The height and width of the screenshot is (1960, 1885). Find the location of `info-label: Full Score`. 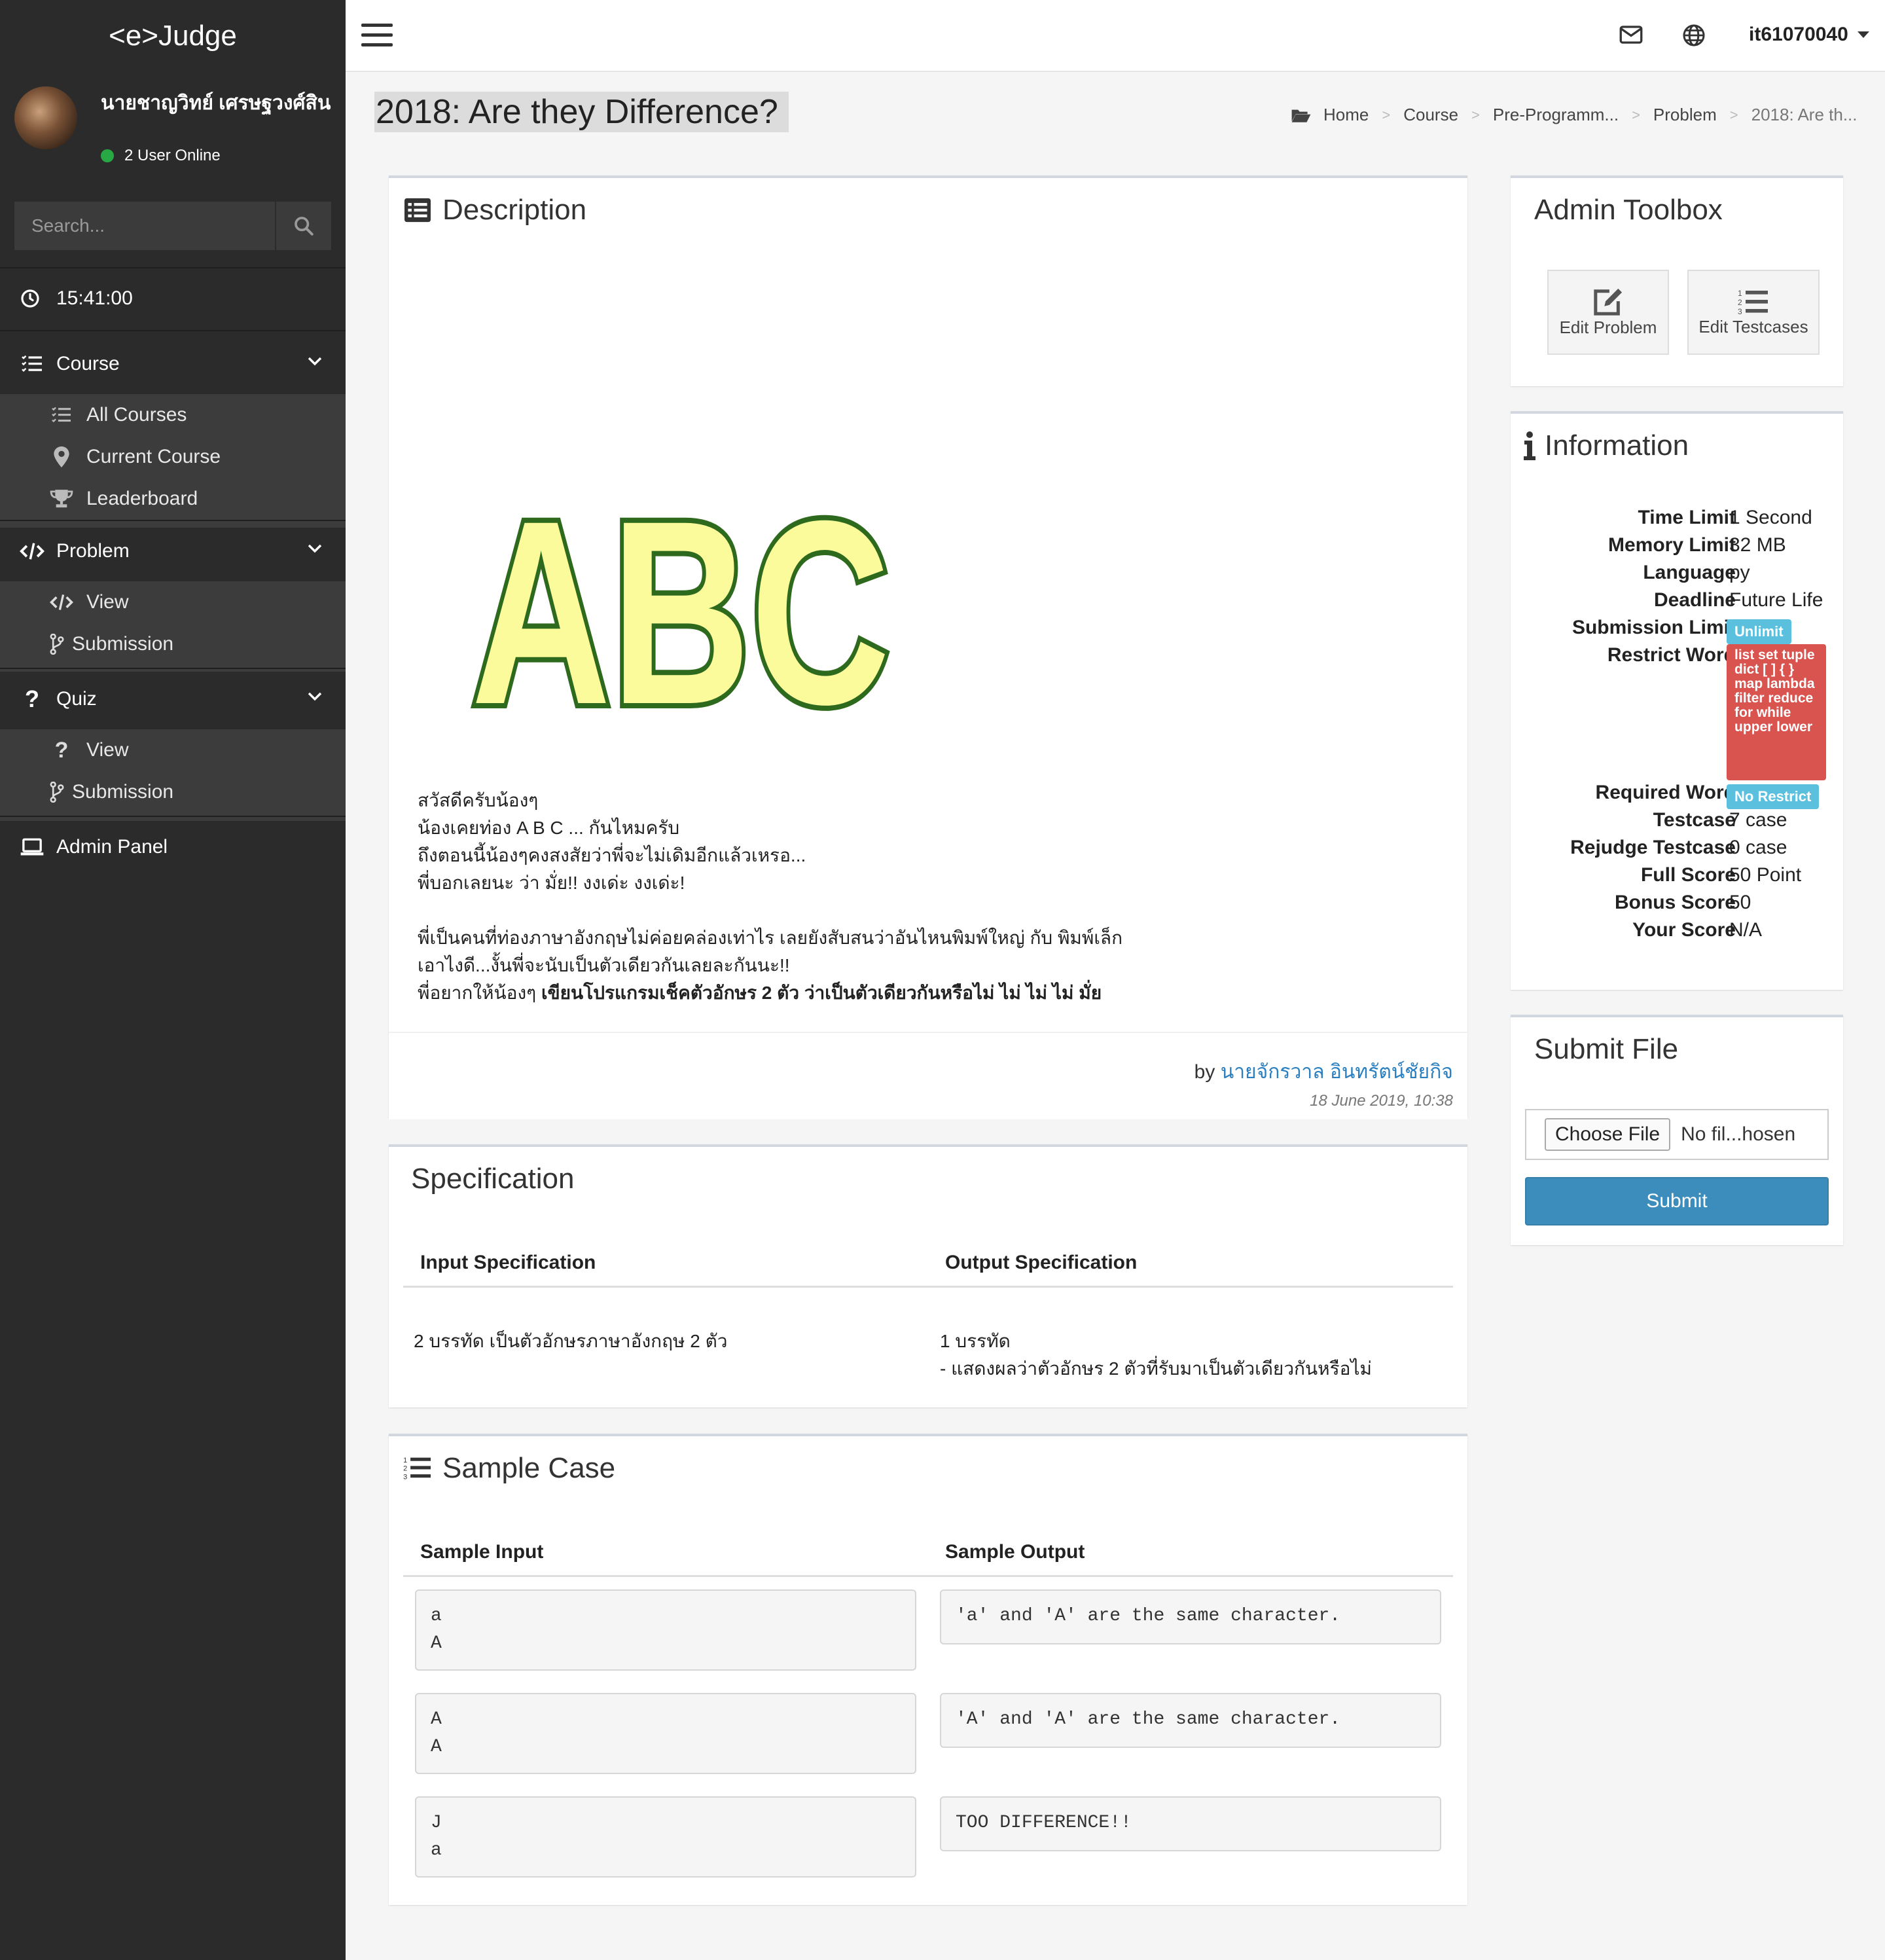

info-label: Full Score is located at coordinates (1688, 875).